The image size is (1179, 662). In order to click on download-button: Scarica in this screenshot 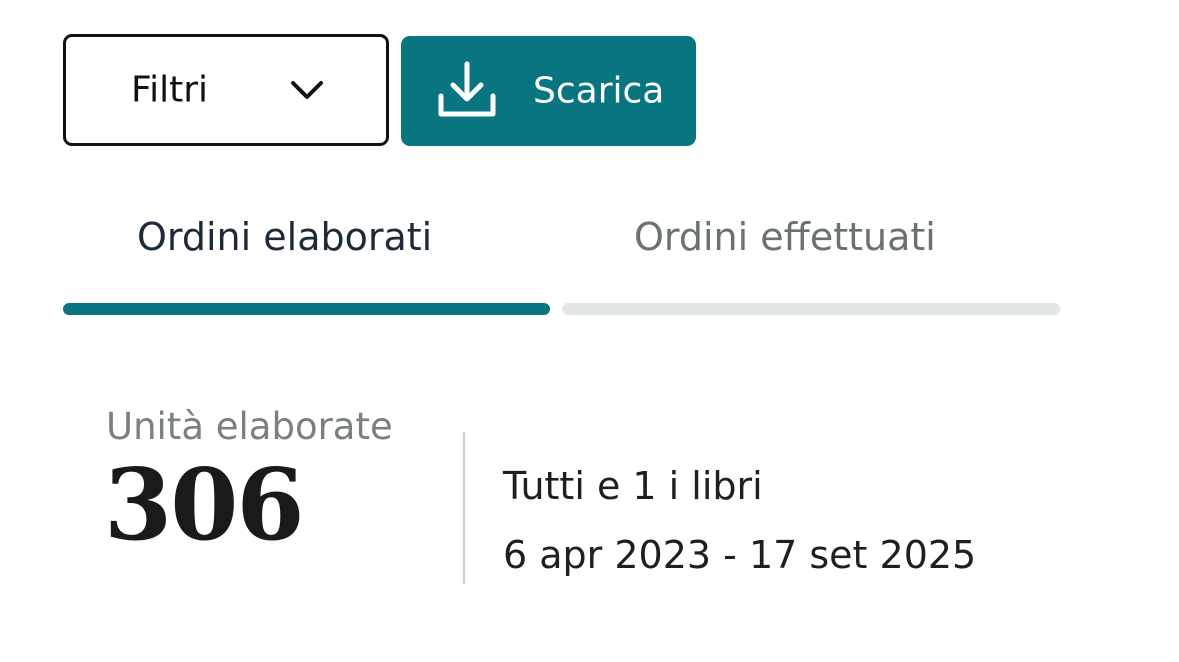, I will do `click(548, 91)`.